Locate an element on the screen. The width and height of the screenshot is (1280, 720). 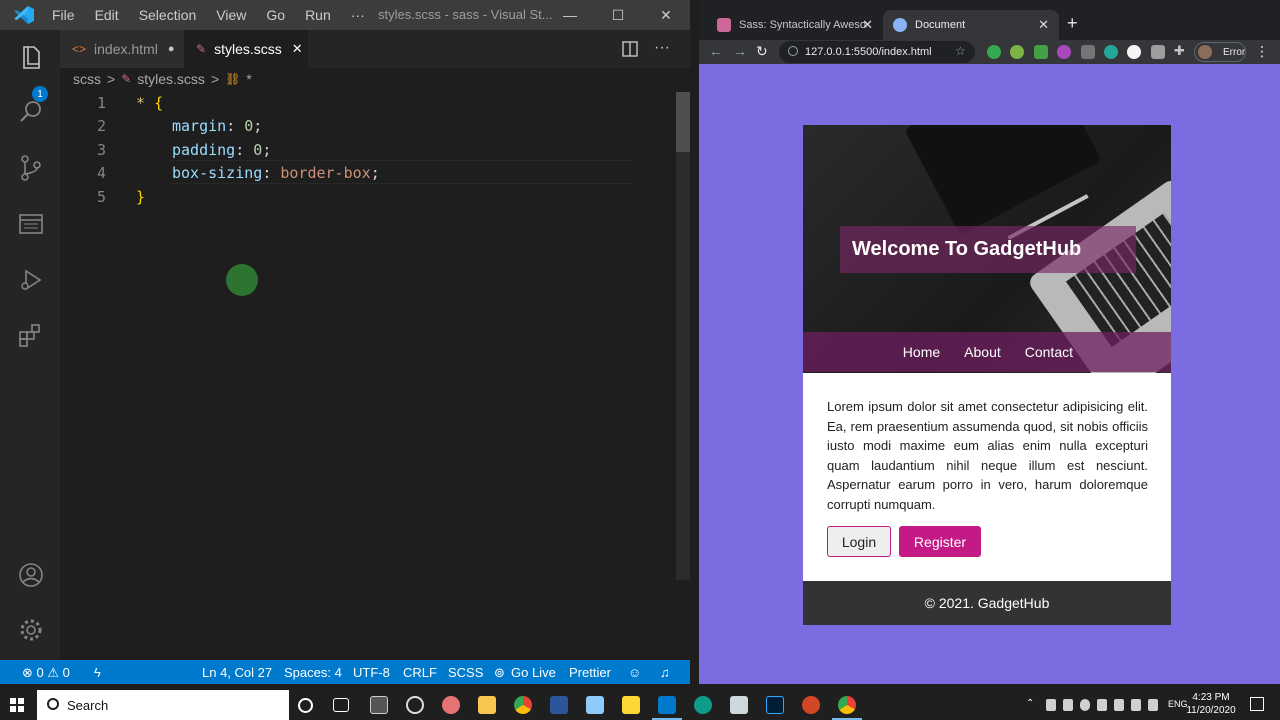
browser-menu-icon: ⋮ is located at coordinates (1262, 51).